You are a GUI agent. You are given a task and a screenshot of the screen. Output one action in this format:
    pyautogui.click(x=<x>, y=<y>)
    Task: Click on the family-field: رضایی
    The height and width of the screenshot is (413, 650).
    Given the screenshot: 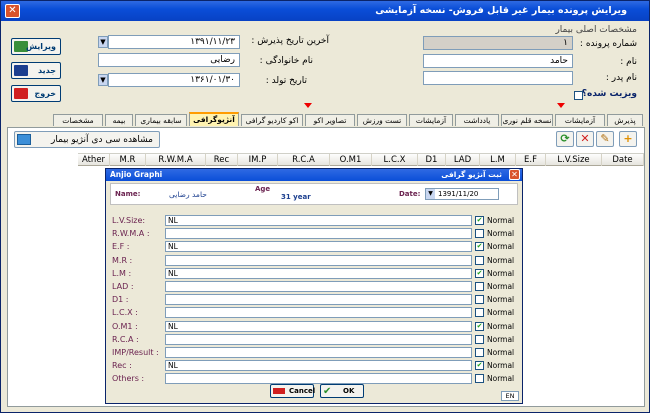 What is the action you would take?
    pyautogui.click(x=169, y=60)
    